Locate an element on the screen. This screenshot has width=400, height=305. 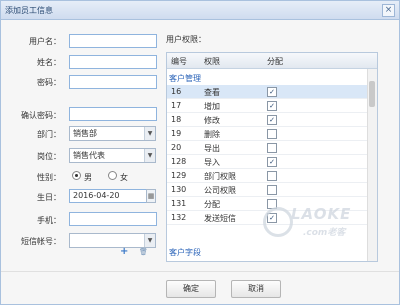
phone-input is located at coordinates (113, 219).